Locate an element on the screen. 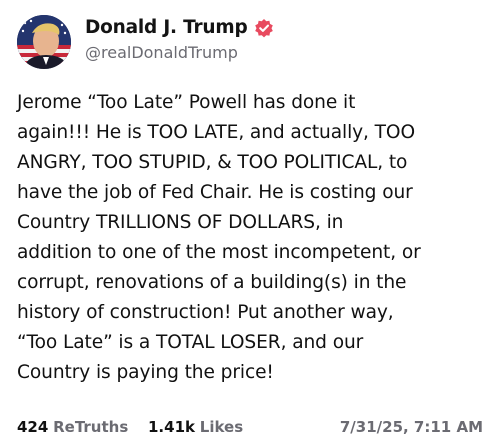  retruths-count: 424 is located at coordinates (33, 427).